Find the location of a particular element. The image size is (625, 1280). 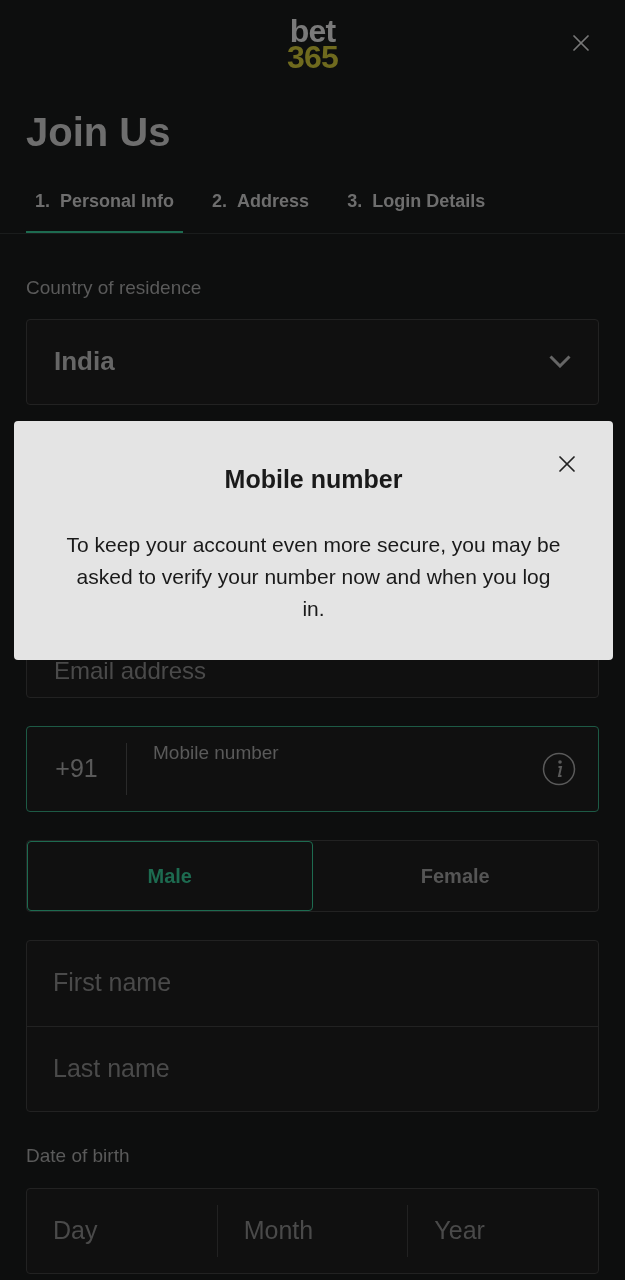

name-field: Last name is located at coordinates (312, 1068).